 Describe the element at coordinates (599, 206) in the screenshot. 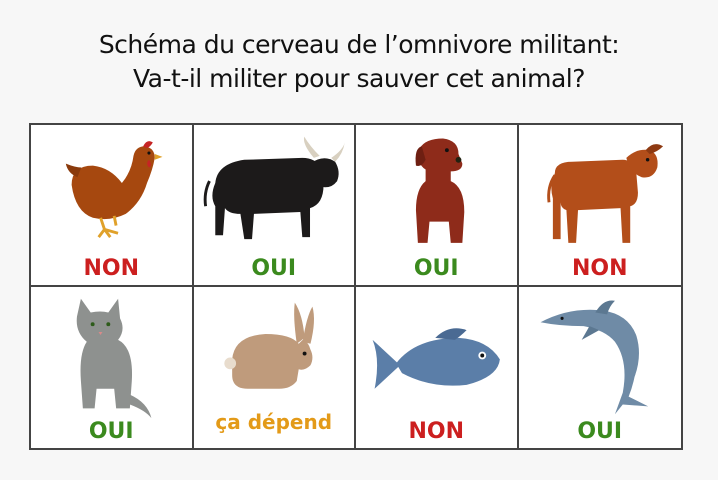

I see `cell-calf: NON` at that location.